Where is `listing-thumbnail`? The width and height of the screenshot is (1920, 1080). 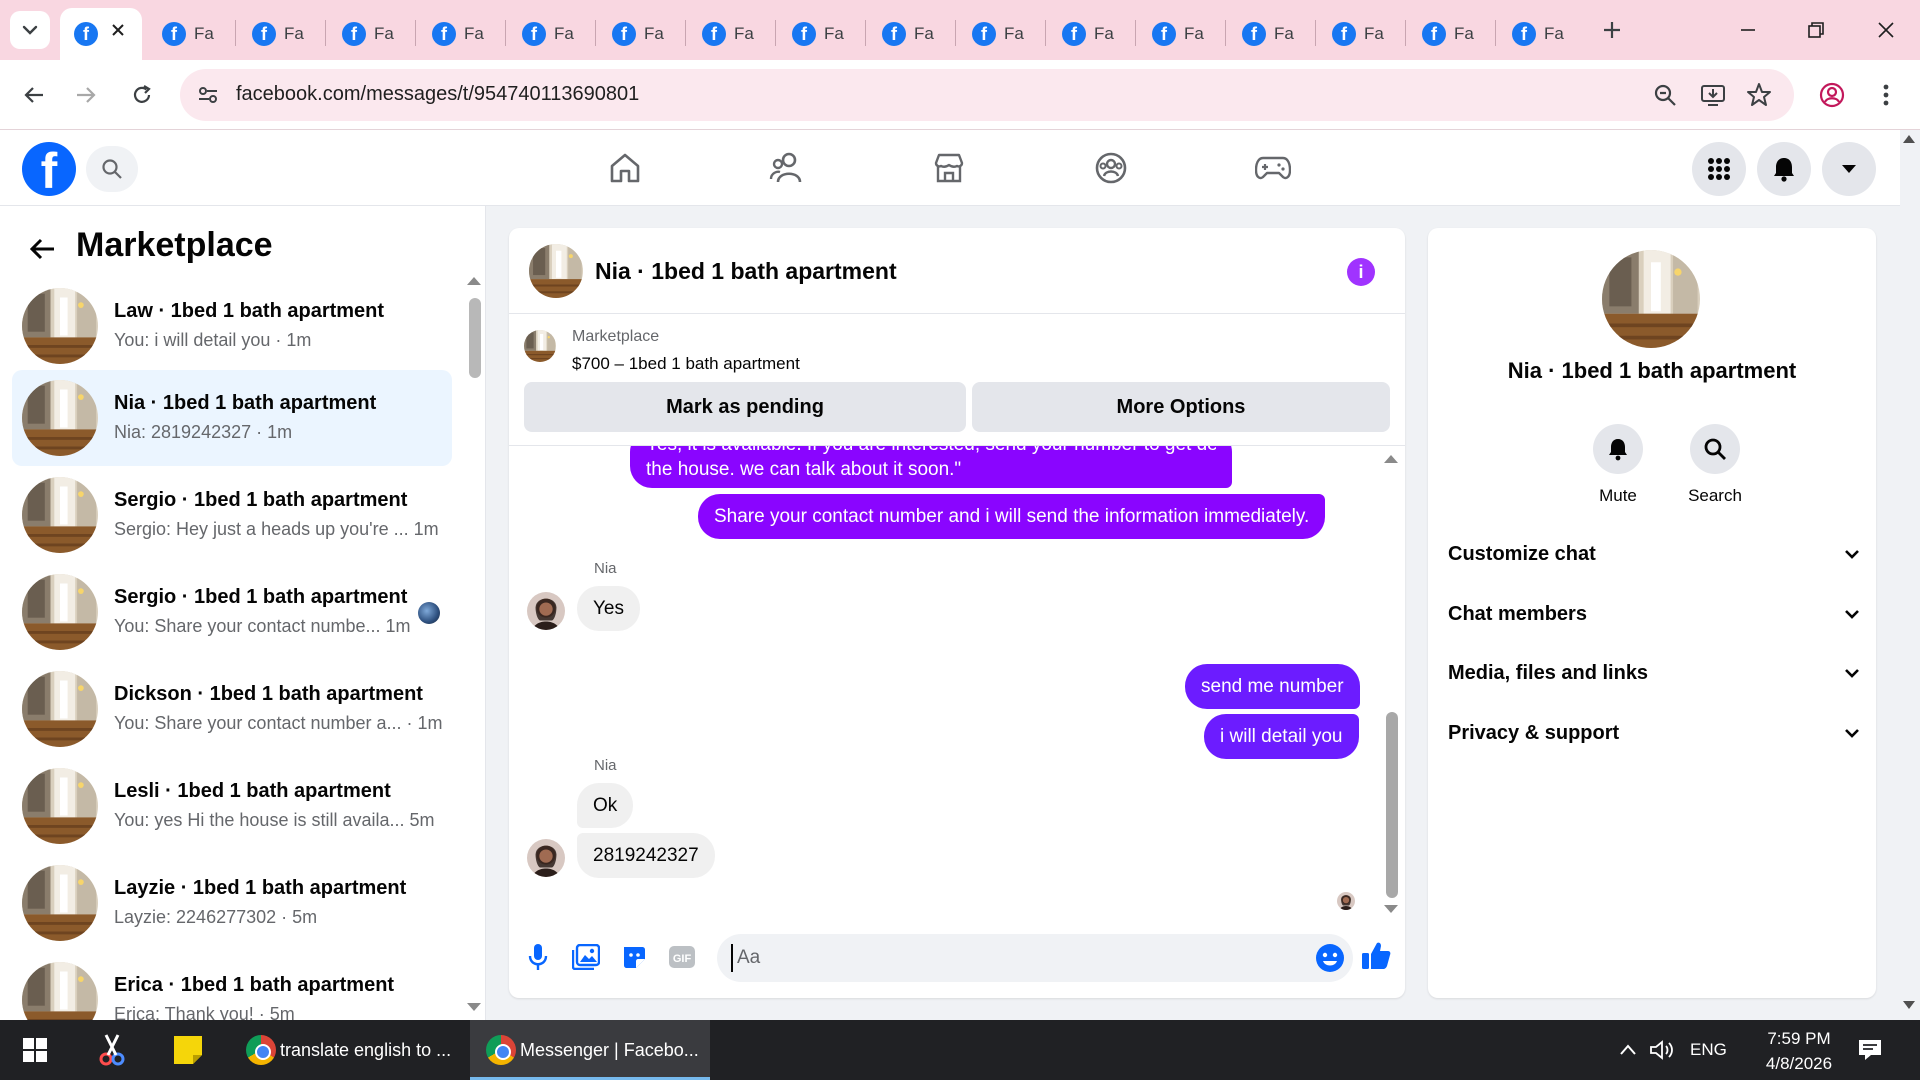
listing-thumbnail is located at coordinates (540, 346).